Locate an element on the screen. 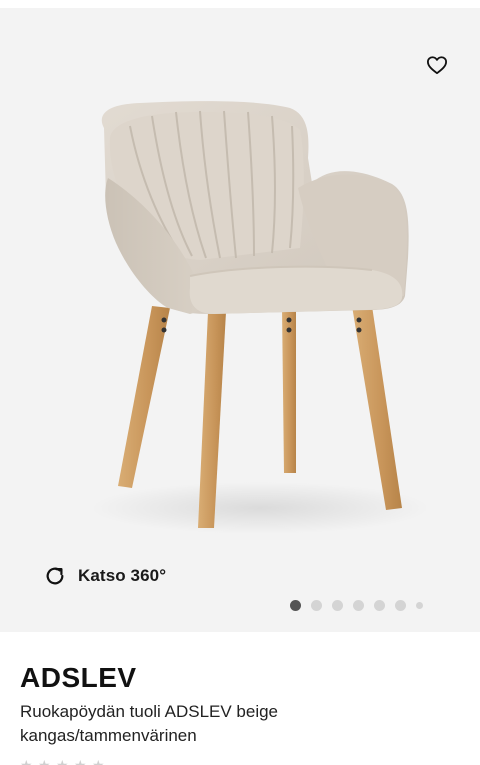  view-360-button: Katso 360° is located at coordinates (104, 576).